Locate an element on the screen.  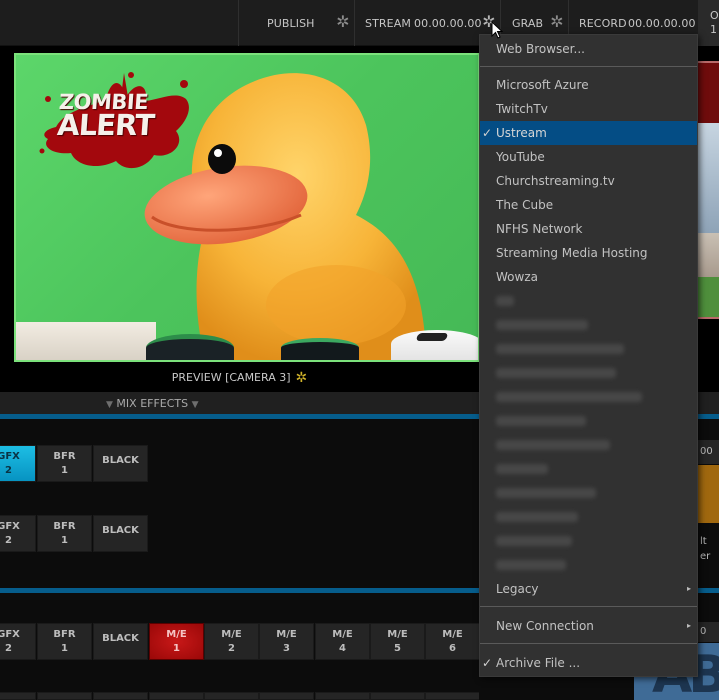
output-number-partial: 1 is located at coordinates (713, 29).